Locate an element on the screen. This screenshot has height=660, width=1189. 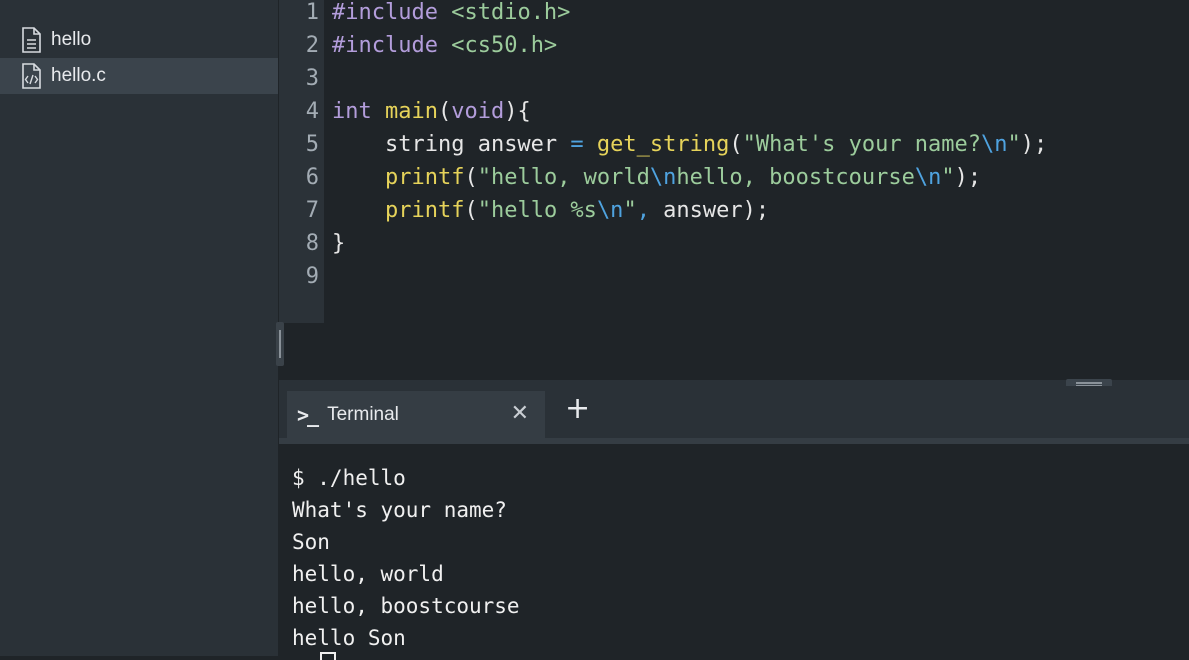
tab-label: Terminal is located at coordinates (363, 414).